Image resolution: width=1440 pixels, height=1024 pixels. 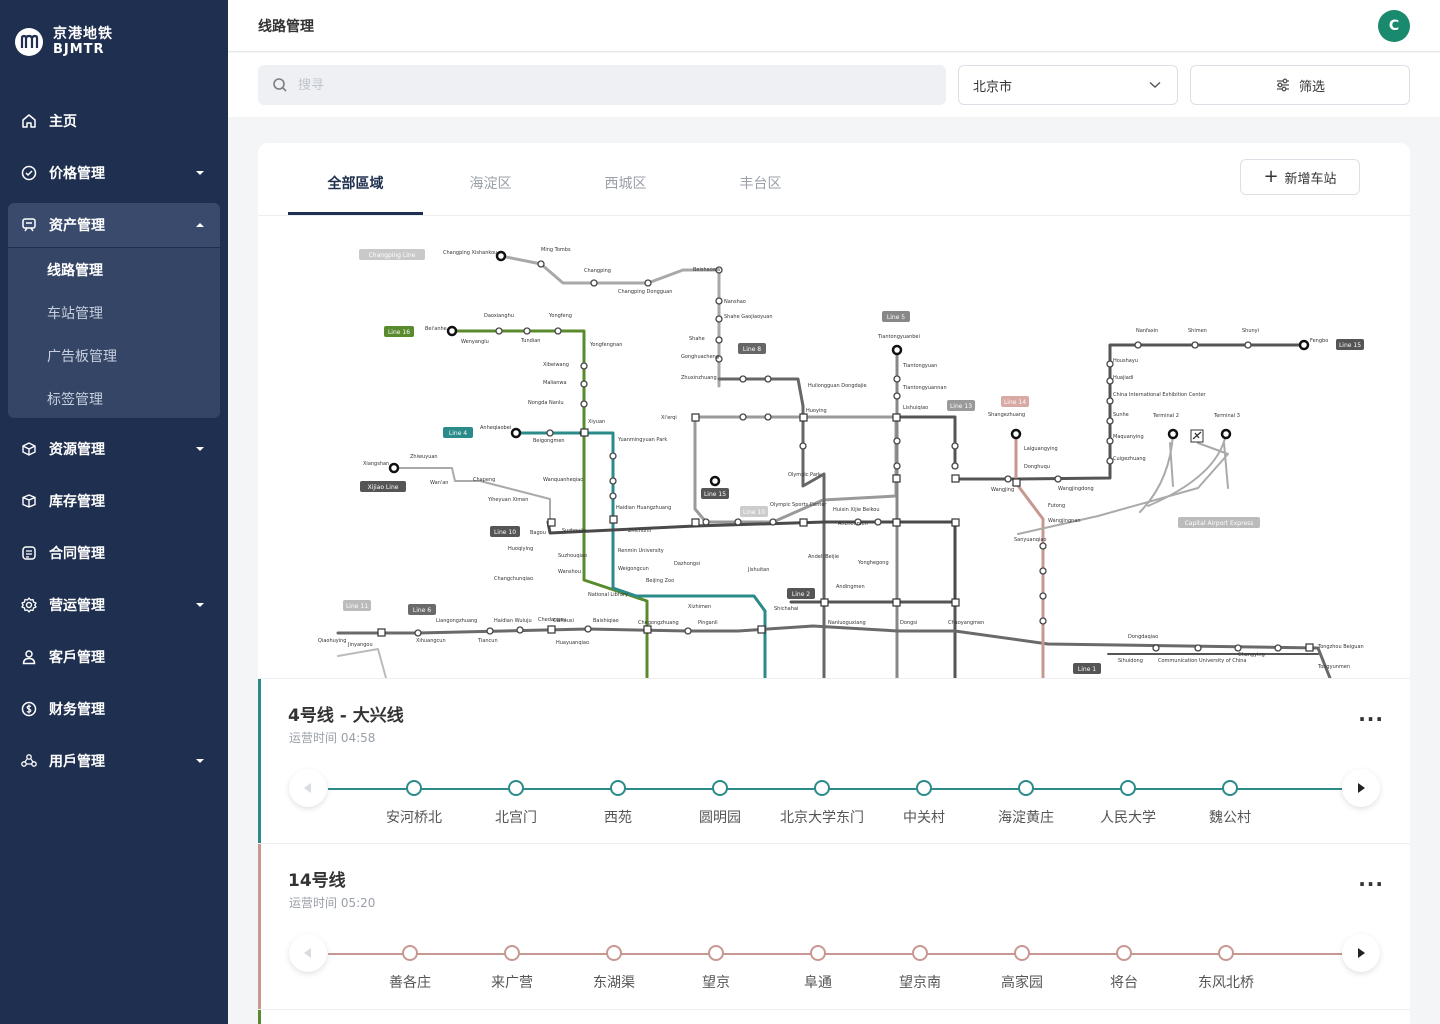 I want to click on submenu-item-stations: 车站管理, so click(x=75, y=313).